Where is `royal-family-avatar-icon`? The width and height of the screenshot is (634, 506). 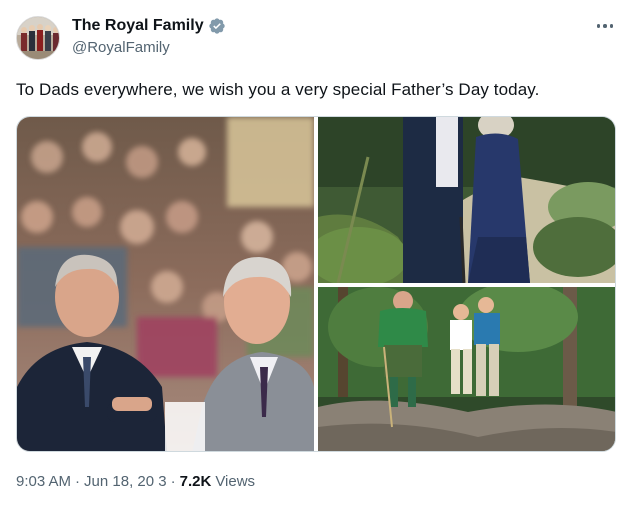
royal-family-avatar-icon is located at coordinates (38, 38).